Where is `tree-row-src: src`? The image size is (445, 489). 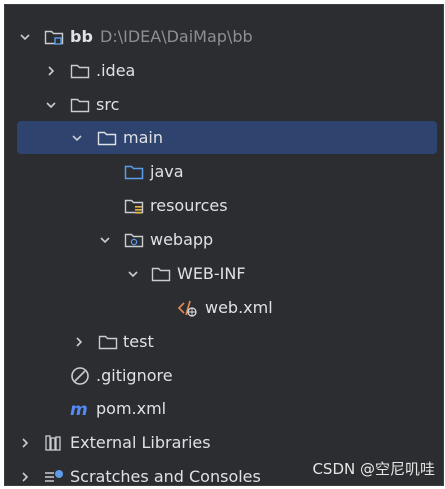
tree-row-src: src is located at coordinates (224, 104).